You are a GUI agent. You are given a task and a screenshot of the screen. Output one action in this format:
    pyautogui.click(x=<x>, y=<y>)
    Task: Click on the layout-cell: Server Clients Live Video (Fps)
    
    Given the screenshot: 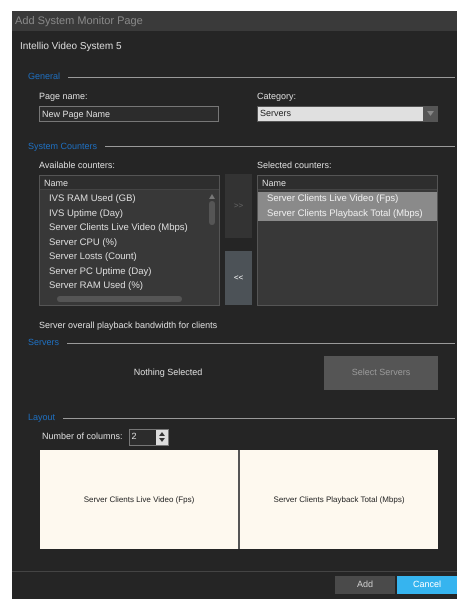 What is the action you would take?
    pyautogui.click(x=139, y=499)
    